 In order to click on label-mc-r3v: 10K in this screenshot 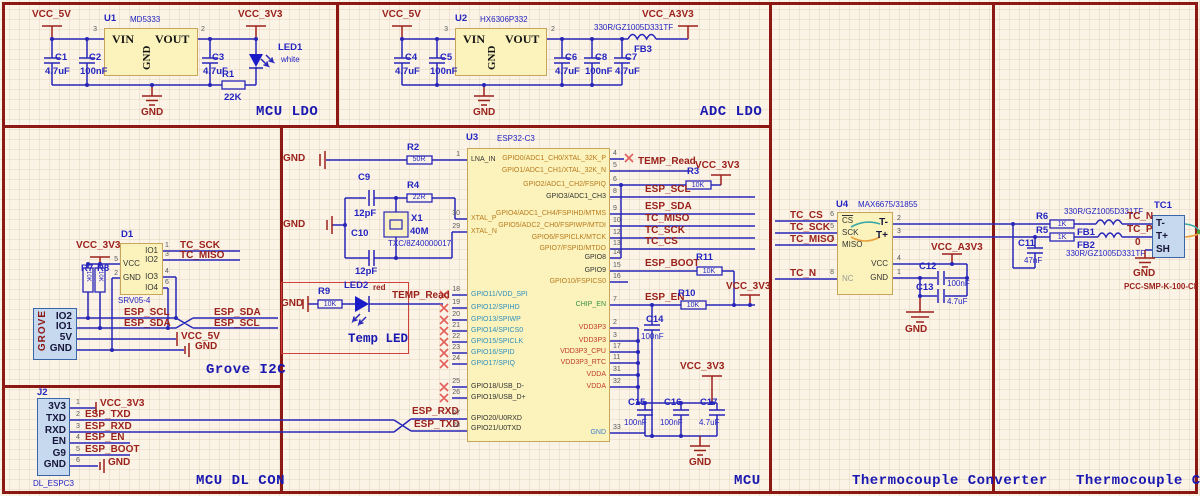, I will do `click(698, 185)`.